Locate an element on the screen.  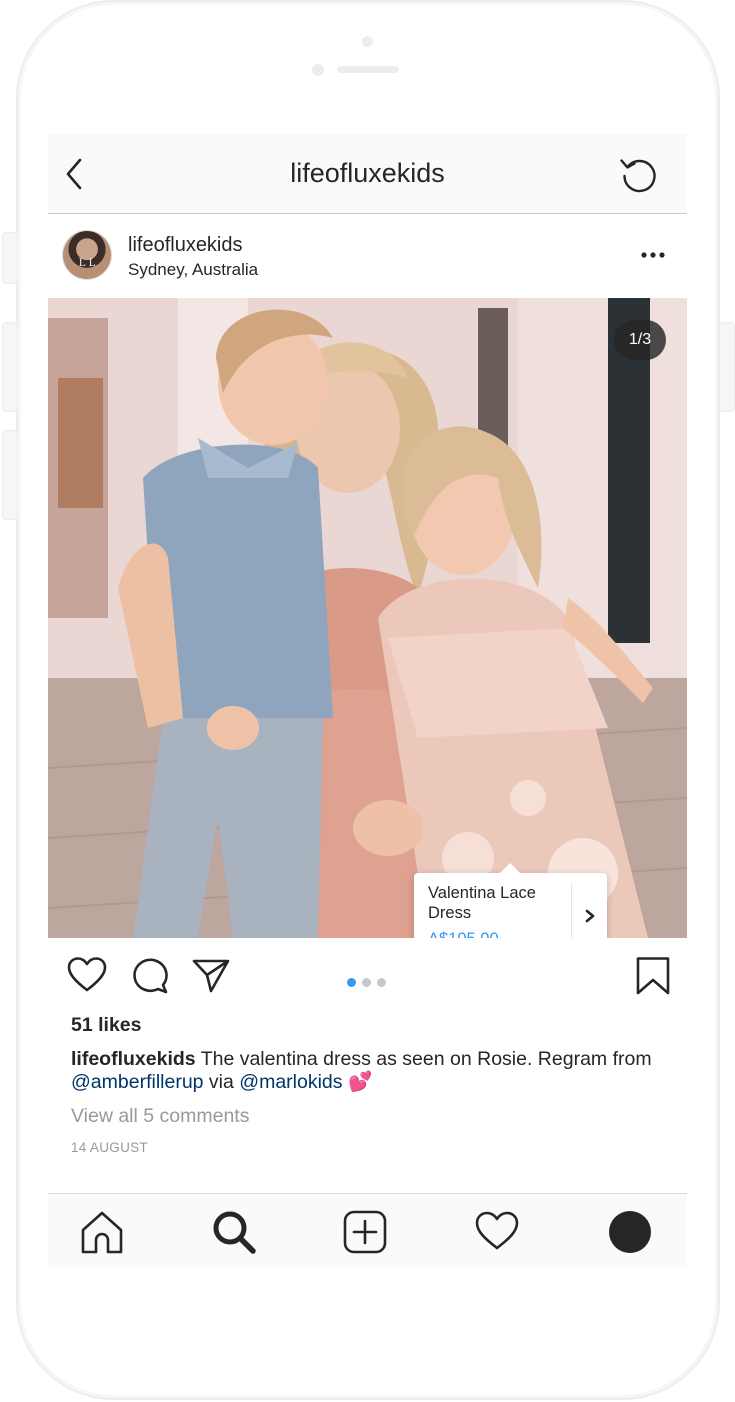
proximity-sensor is located at coordinates (318, 70).